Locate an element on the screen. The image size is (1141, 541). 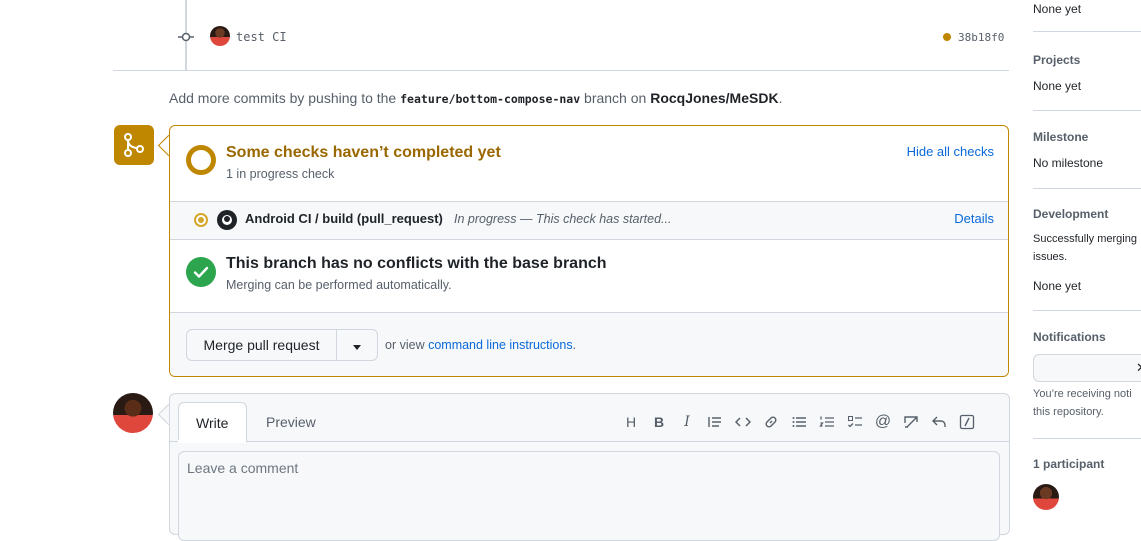
italic-icon: I is located at coordinates (687, 422).